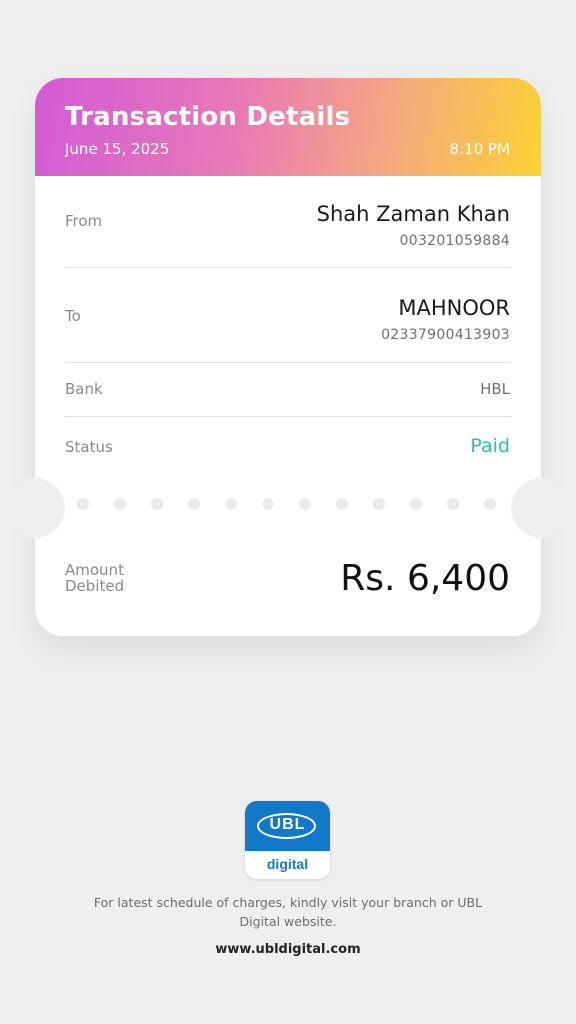  I want to click on status-label: Status, so click(89, 447).